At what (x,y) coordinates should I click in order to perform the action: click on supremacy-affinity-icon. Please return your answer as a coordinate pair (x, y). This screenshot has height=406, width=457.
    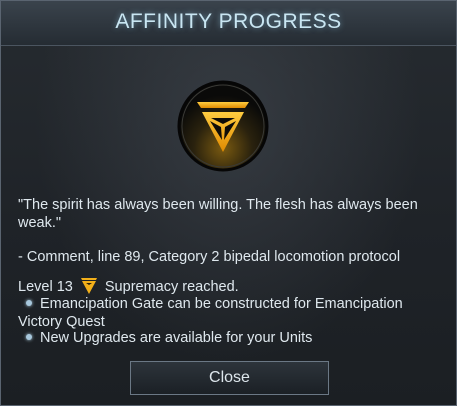
    Looking at the image, I should click on (223, 126).